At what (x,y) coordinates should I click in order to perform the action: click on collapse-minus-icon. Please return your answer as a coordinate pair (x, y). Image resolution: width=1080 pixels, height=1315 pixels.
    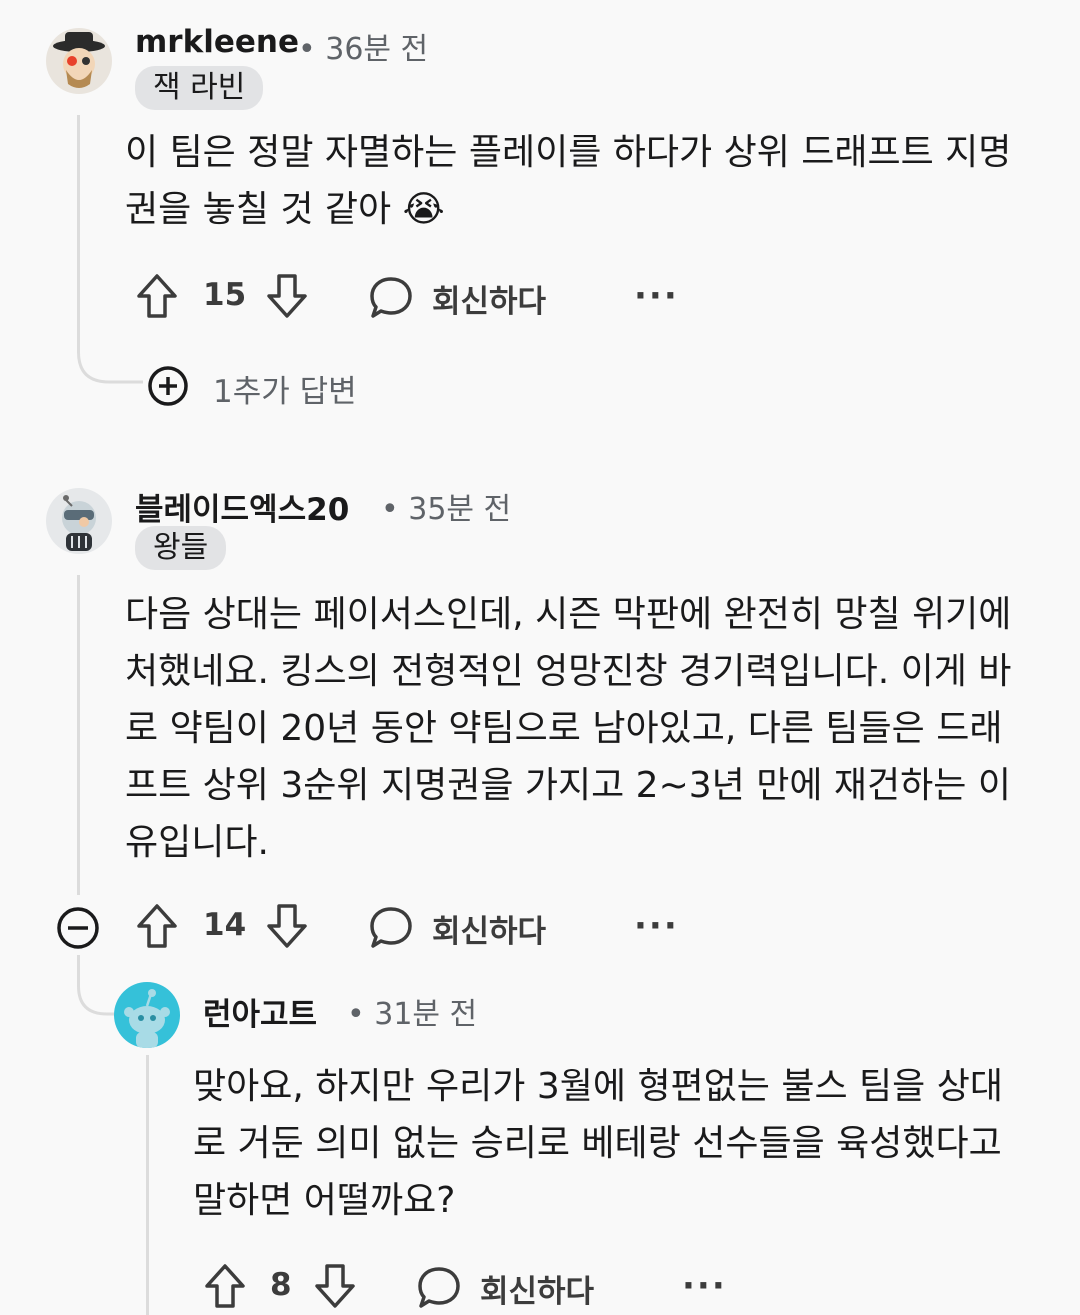
    Looking at the image, I should click on (78, 928).